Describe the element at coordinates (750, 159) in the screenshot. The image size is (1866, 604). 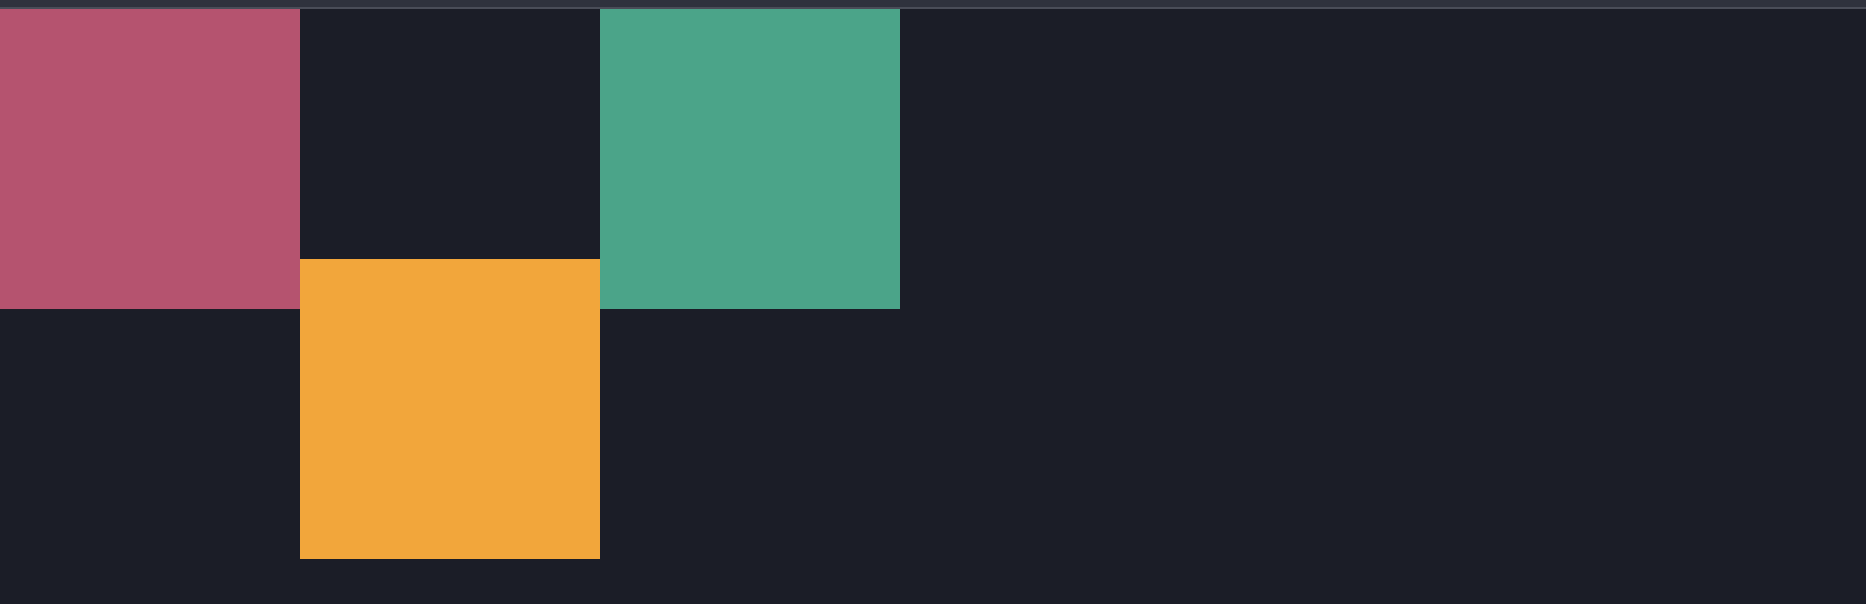
I see `color-block-teal` at that location.